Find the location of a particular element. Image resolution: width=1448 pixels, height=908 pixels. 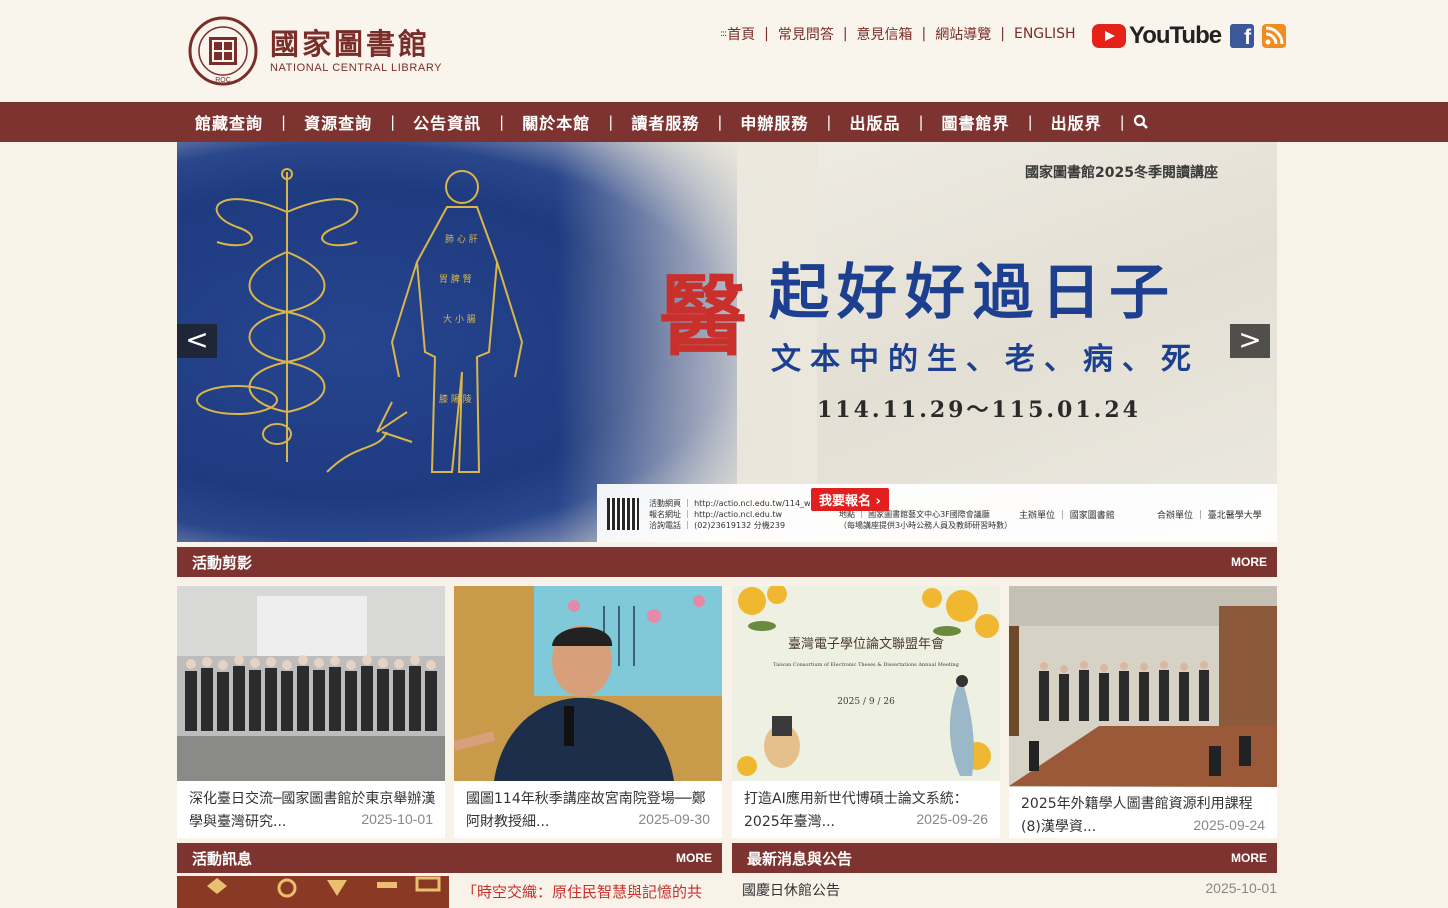

signup-button: 我要報名 › is located at coordinates (850, 499).